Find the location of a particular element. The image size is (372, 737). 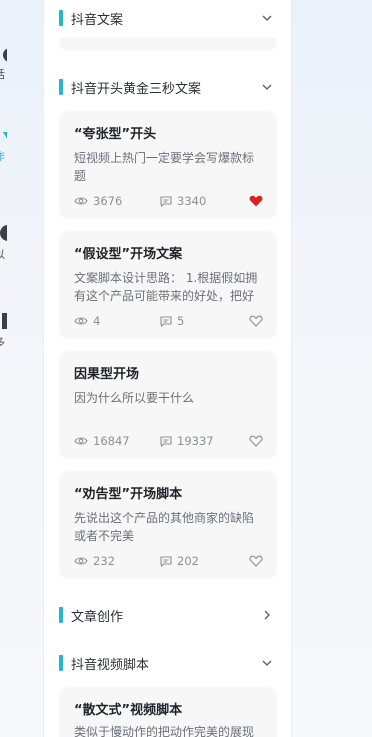

card-title: “夸张型”开头 is located at coordinates (115, 134).